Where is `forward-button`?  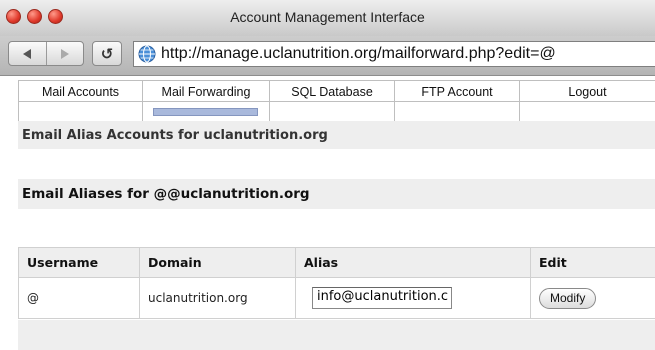
forward-button is located at coordinates (64, 53).